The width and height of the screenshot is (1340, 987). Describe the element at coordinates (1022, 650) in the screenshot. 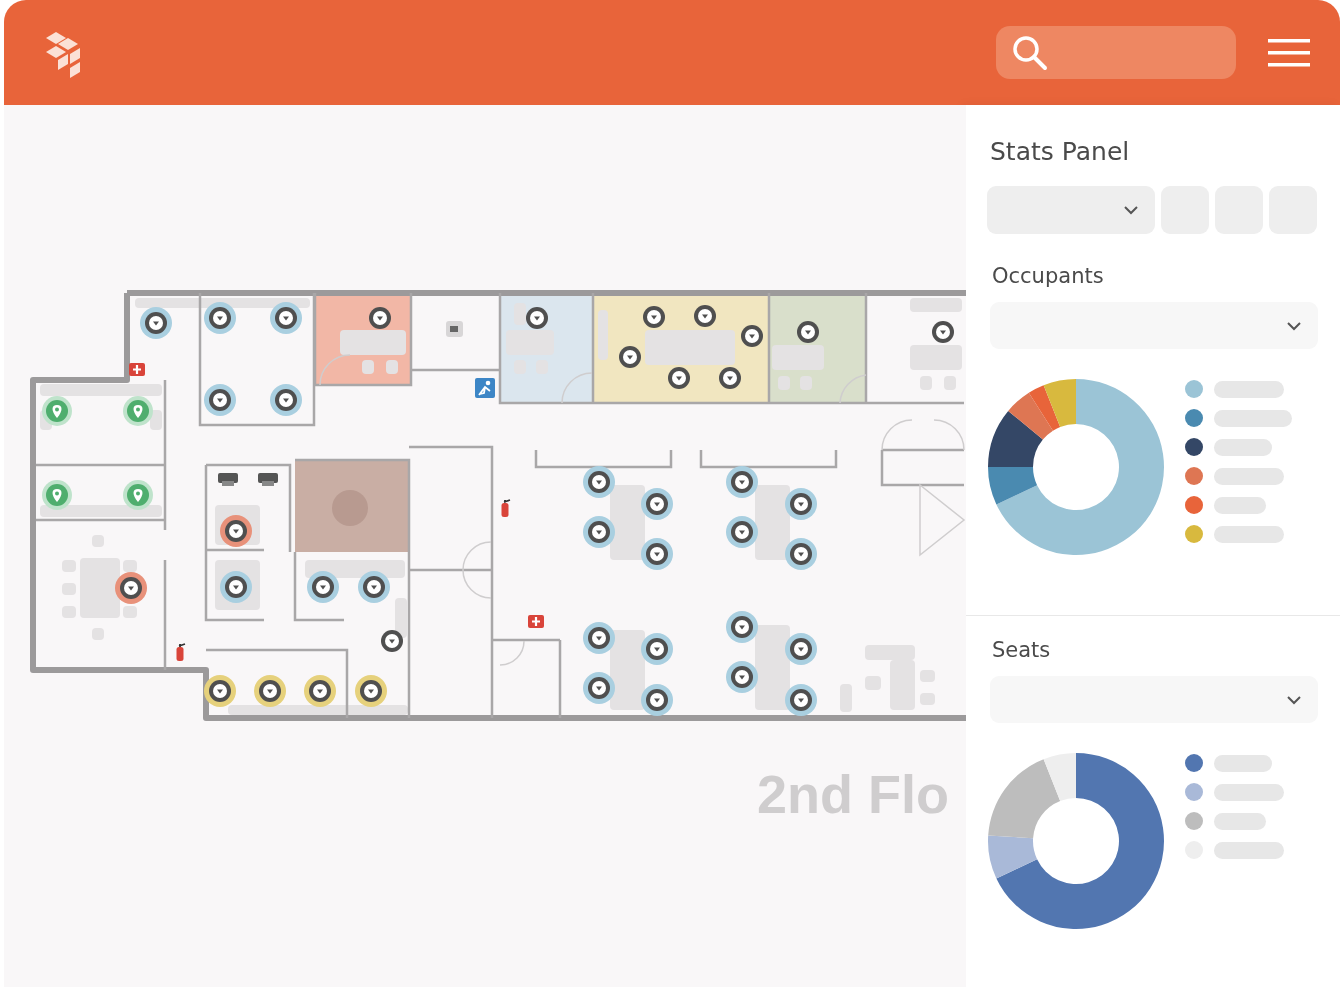

I see `section-title: Seats` at that location.